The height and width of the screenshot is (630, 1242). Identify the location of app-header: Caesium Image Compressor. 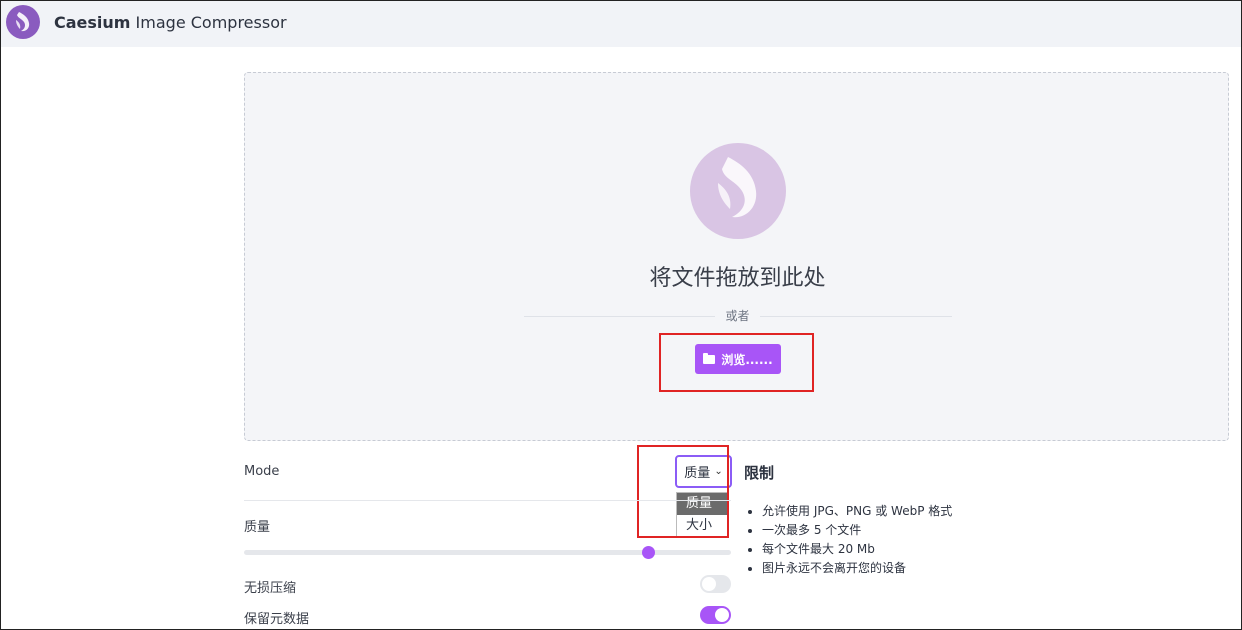
(621, 24).